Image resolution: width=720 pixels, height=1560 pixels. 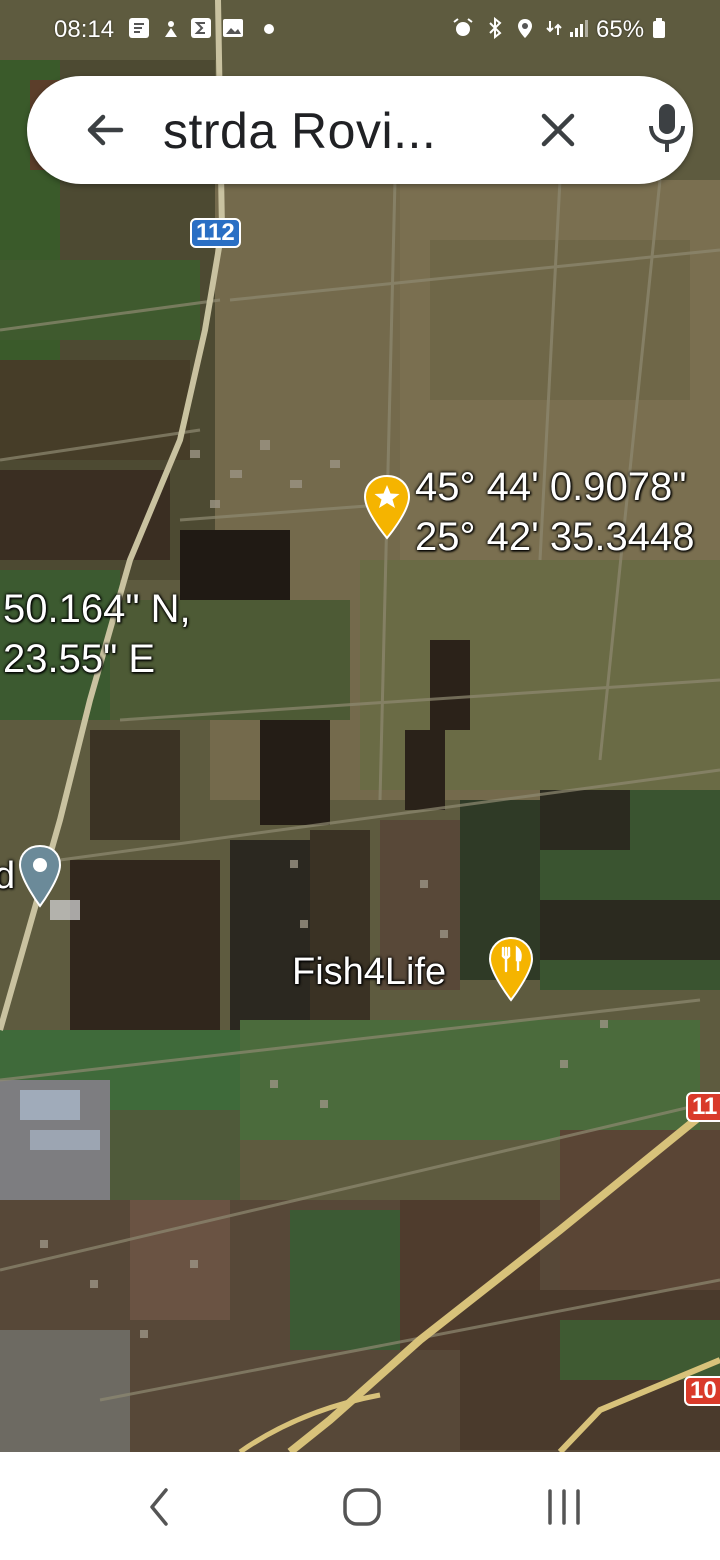 I want to click on sigma-app-icon, so click(x=201, y=28).